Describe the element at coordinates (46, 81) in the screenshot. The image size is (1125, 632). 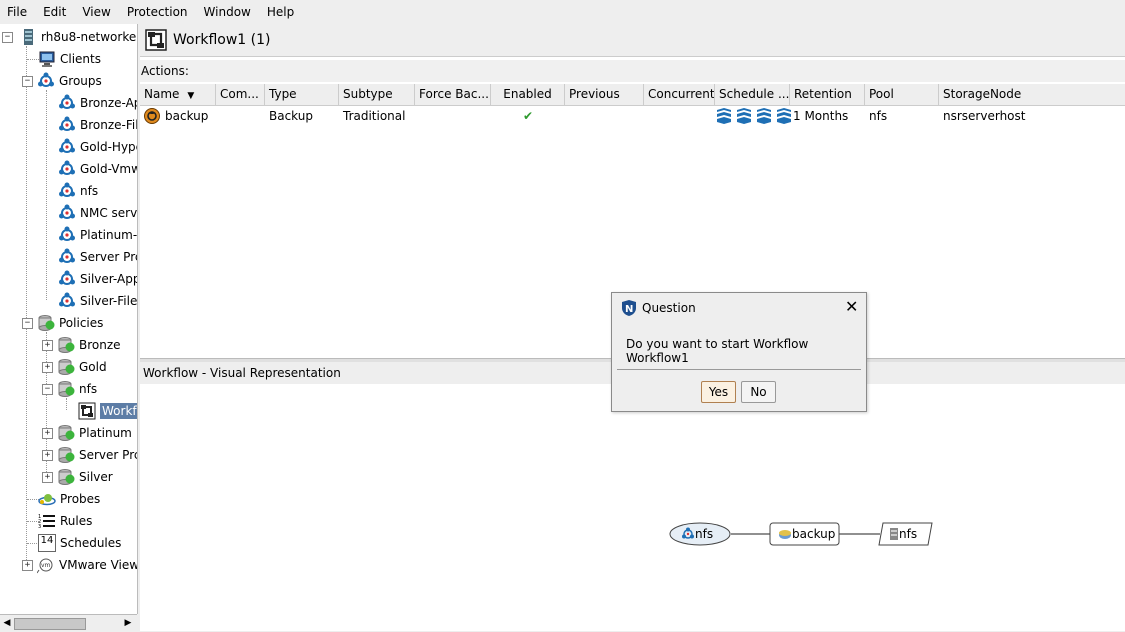
I see `groups-icon` at that location.